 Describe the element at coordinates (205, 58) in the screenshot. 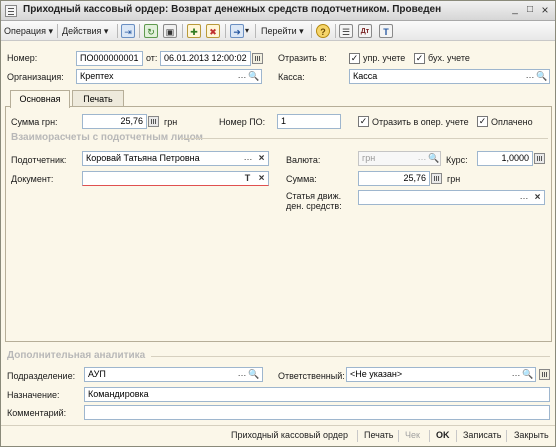

I see `date-field: 06.01.2013 12:00:02` at that location.